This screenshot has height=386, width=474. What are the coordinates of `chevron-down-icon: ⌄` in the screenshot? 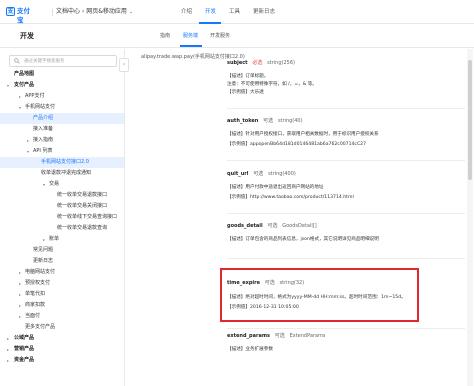 It's located at (131, 12).